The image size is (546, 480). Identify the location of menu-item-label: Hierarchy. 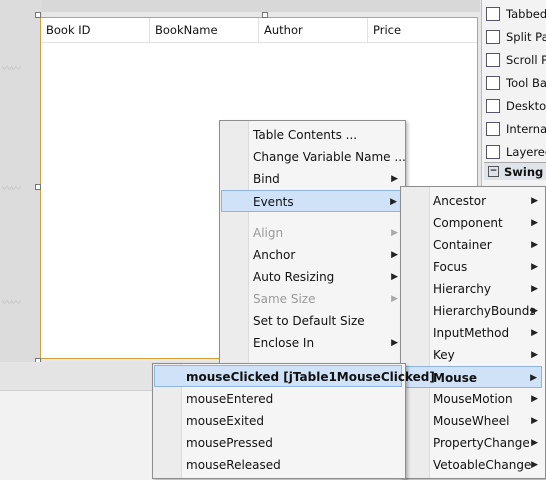
(462, 289).